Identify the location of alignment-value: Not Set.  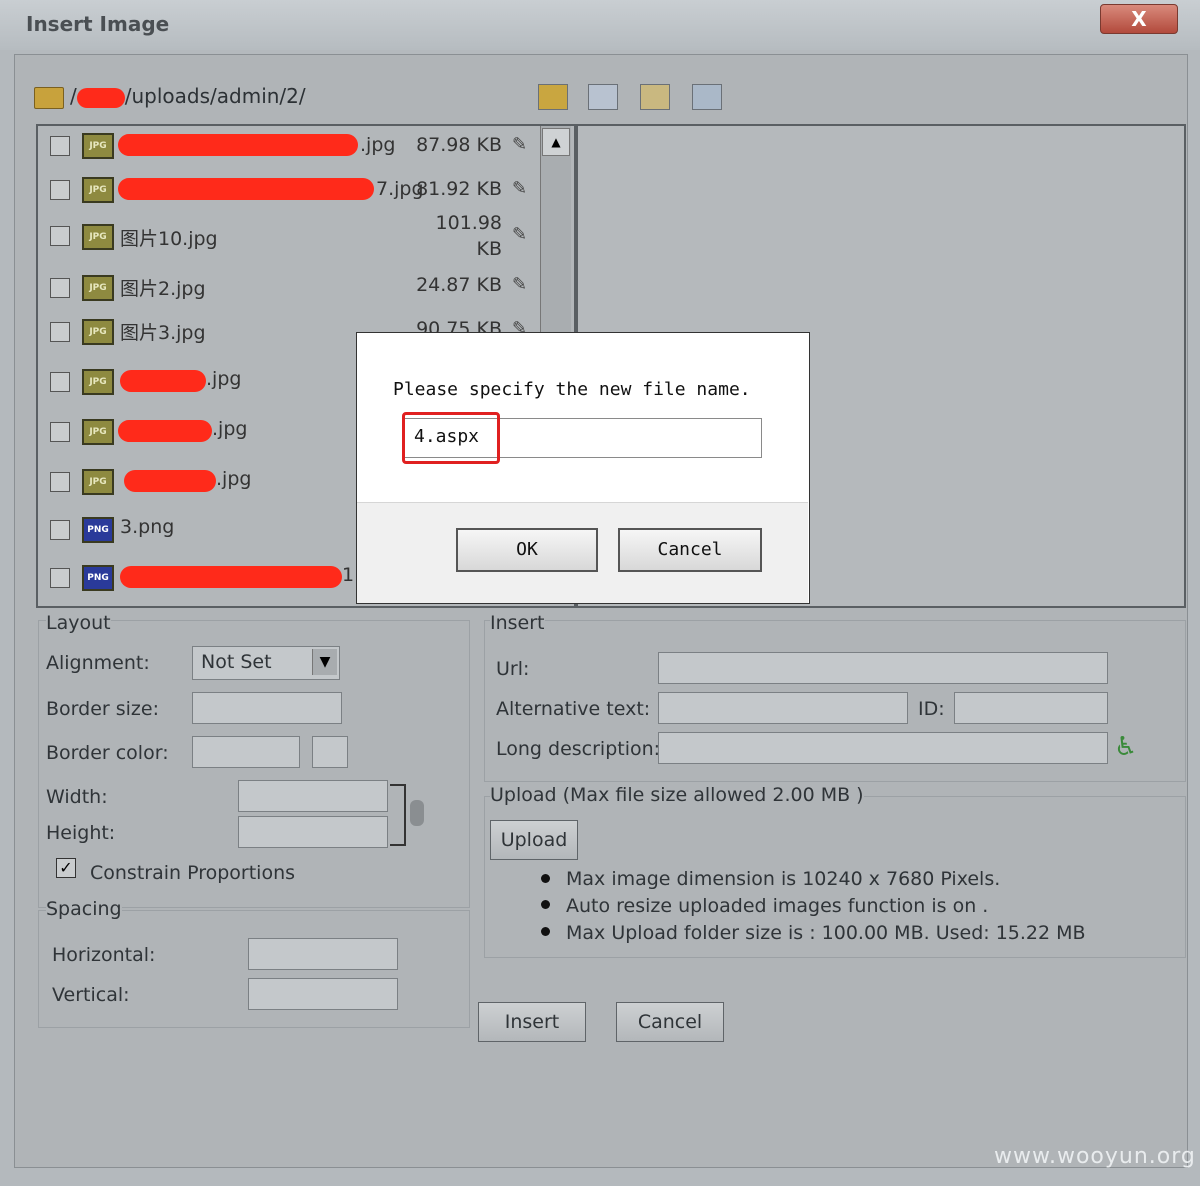
(236, 662).